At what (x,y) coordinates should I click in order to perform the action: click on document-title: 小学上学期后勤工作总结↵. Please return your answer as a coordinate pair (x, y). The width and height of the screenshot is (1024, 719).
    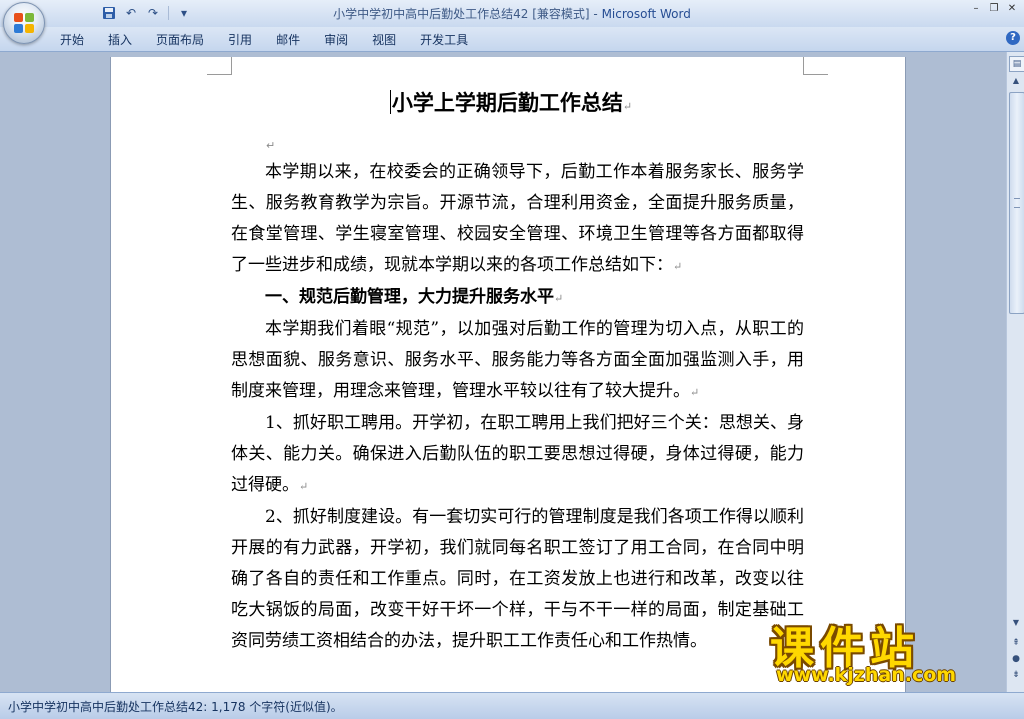
    Looking at the image, I should click on (511, 102).